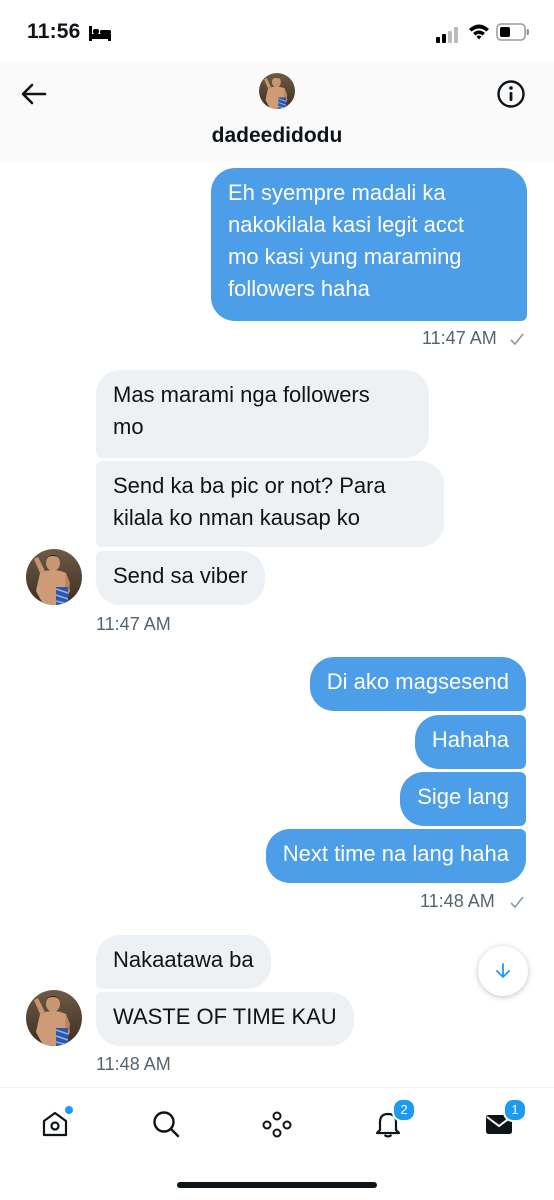 The width and height of the screenshot is (554, 1200). I want to click on spaces-icon, so click(277, 1124).